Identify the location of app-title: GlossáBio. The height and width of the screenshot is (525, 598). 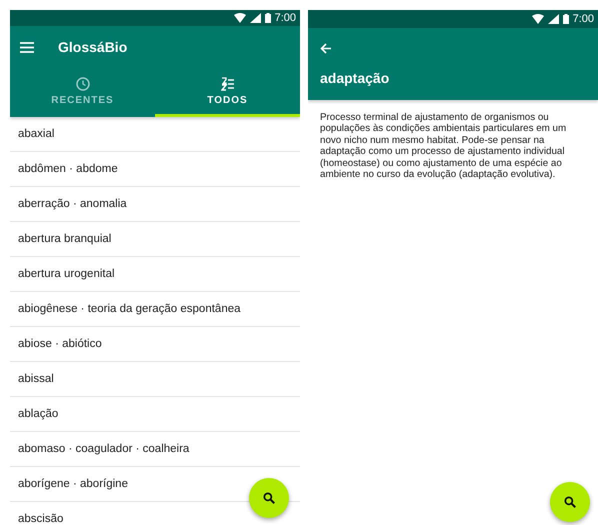
(93, 47).